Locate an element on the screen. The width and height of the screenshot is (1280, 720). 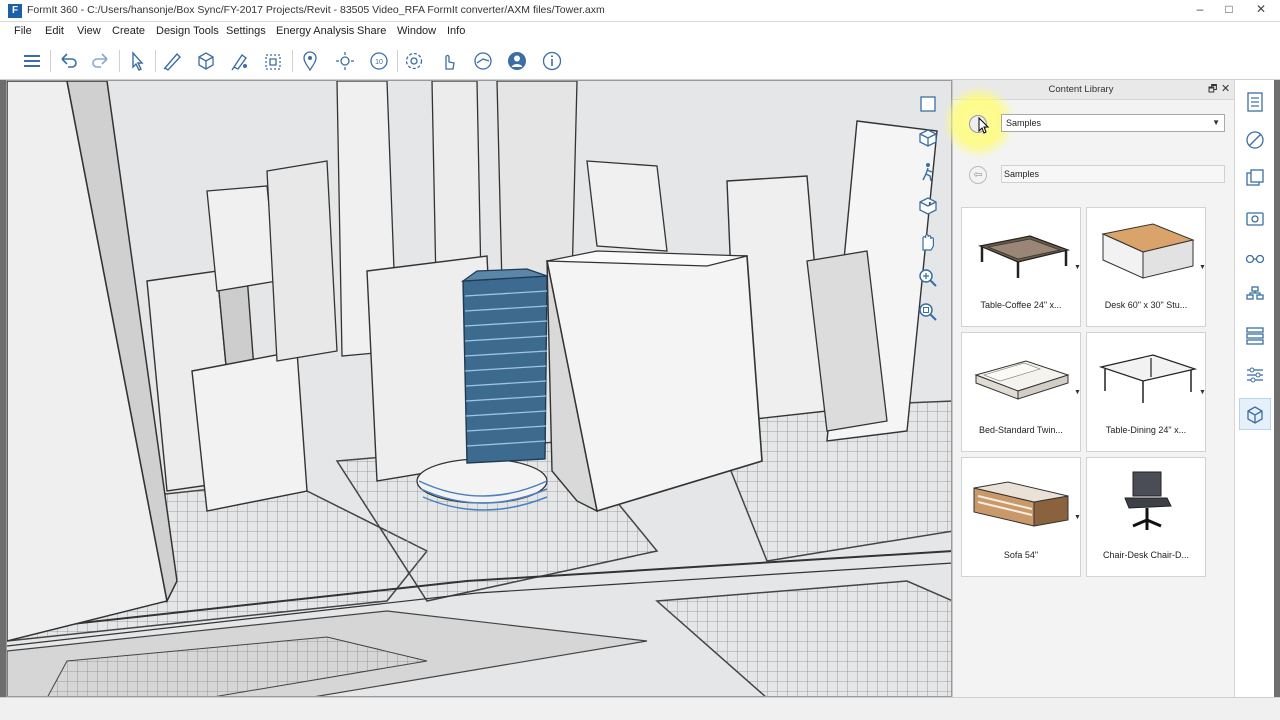
menu-edit: Edit is located at coordinates (54, 31).